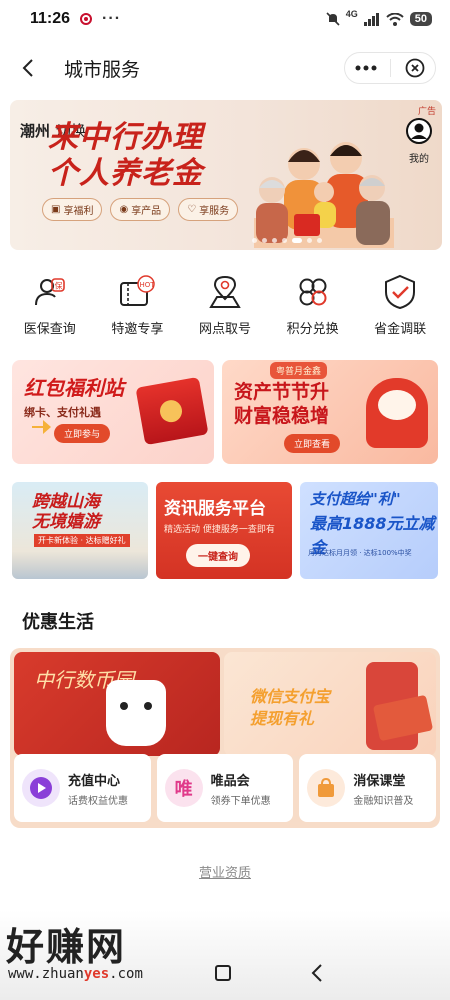 The image size is (450, 1000). Describe the element at coordinates (226, 175) in the screenshot. I see `top-banner: 潮州 切换 广告 我的 来中行办理 个人养老金 ▣ 享福利 ◉ 享产品 ♡ 享服务` at that location.